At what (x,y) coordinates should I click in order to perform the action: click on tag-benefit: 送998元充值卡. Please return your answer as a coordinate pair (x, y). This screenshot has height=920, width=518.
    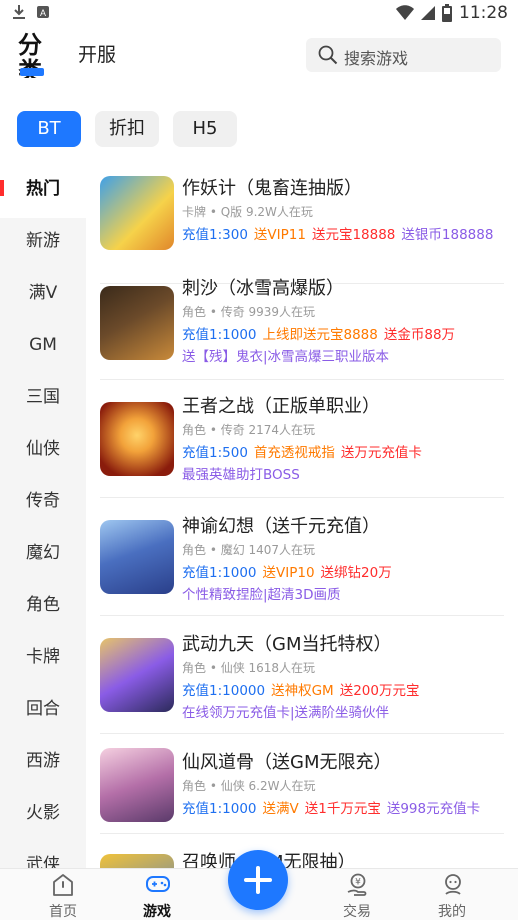
    Looking at the image, I should click on (433, 809).